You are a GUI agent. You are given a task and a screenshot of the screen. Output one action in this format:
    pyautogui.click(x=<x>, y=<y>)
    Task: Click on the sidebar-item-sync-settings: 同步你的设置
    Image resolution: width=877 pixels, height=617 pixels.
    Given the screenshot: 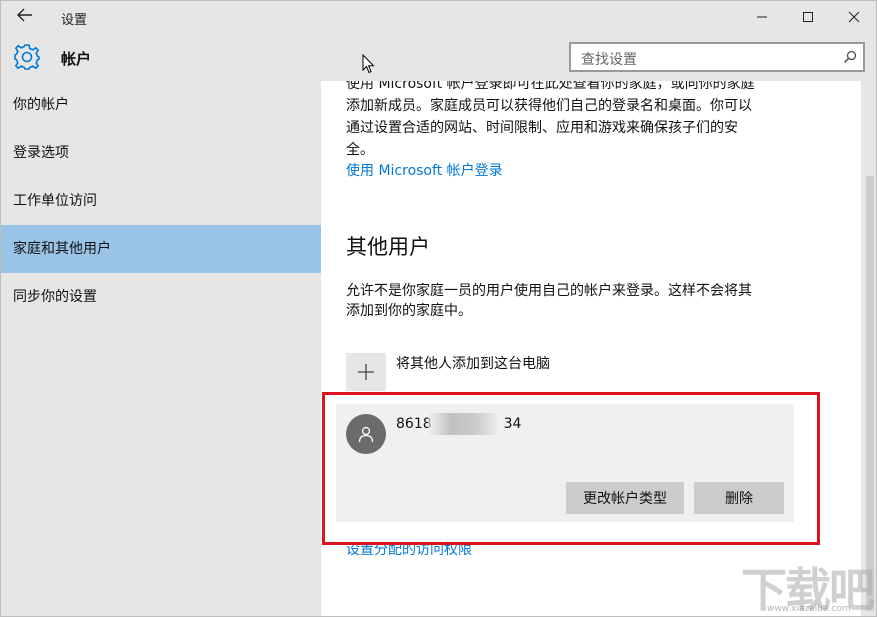 What is the action you would take?
    pyautogui.click(x=161, y=297)
    